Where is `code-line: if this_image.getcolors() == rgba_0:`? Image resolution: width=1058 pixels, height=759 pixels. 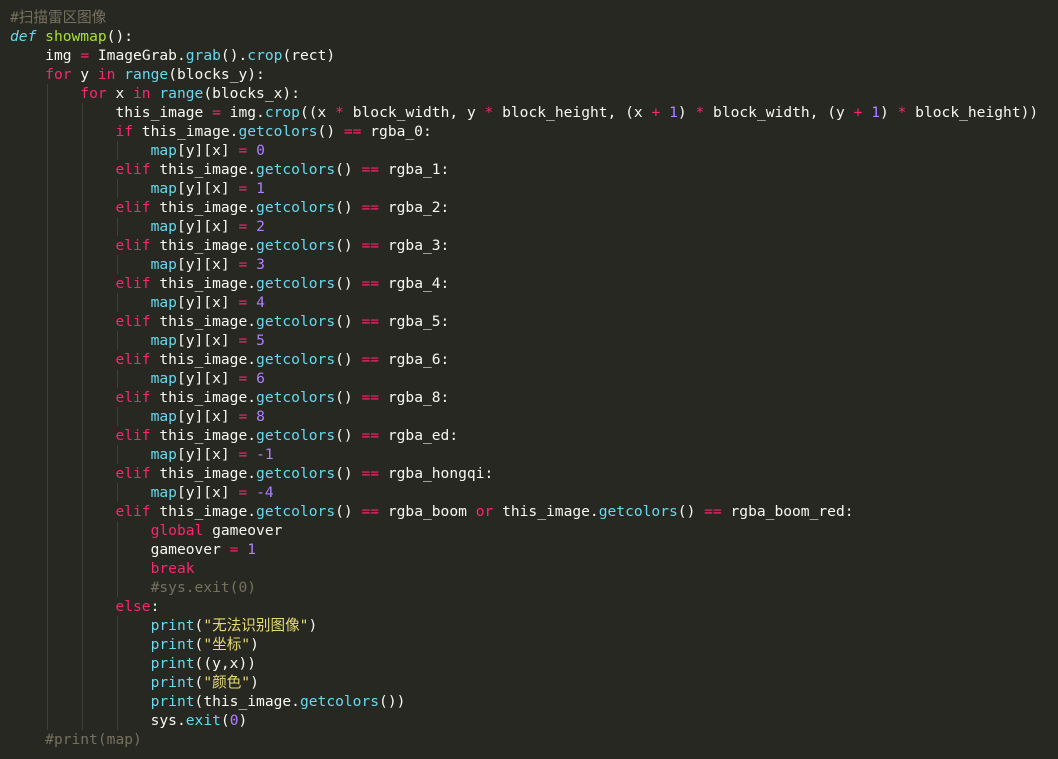 code-line: if this_image.getcolors() == rgba_0: is located at coordinates (524, 131).